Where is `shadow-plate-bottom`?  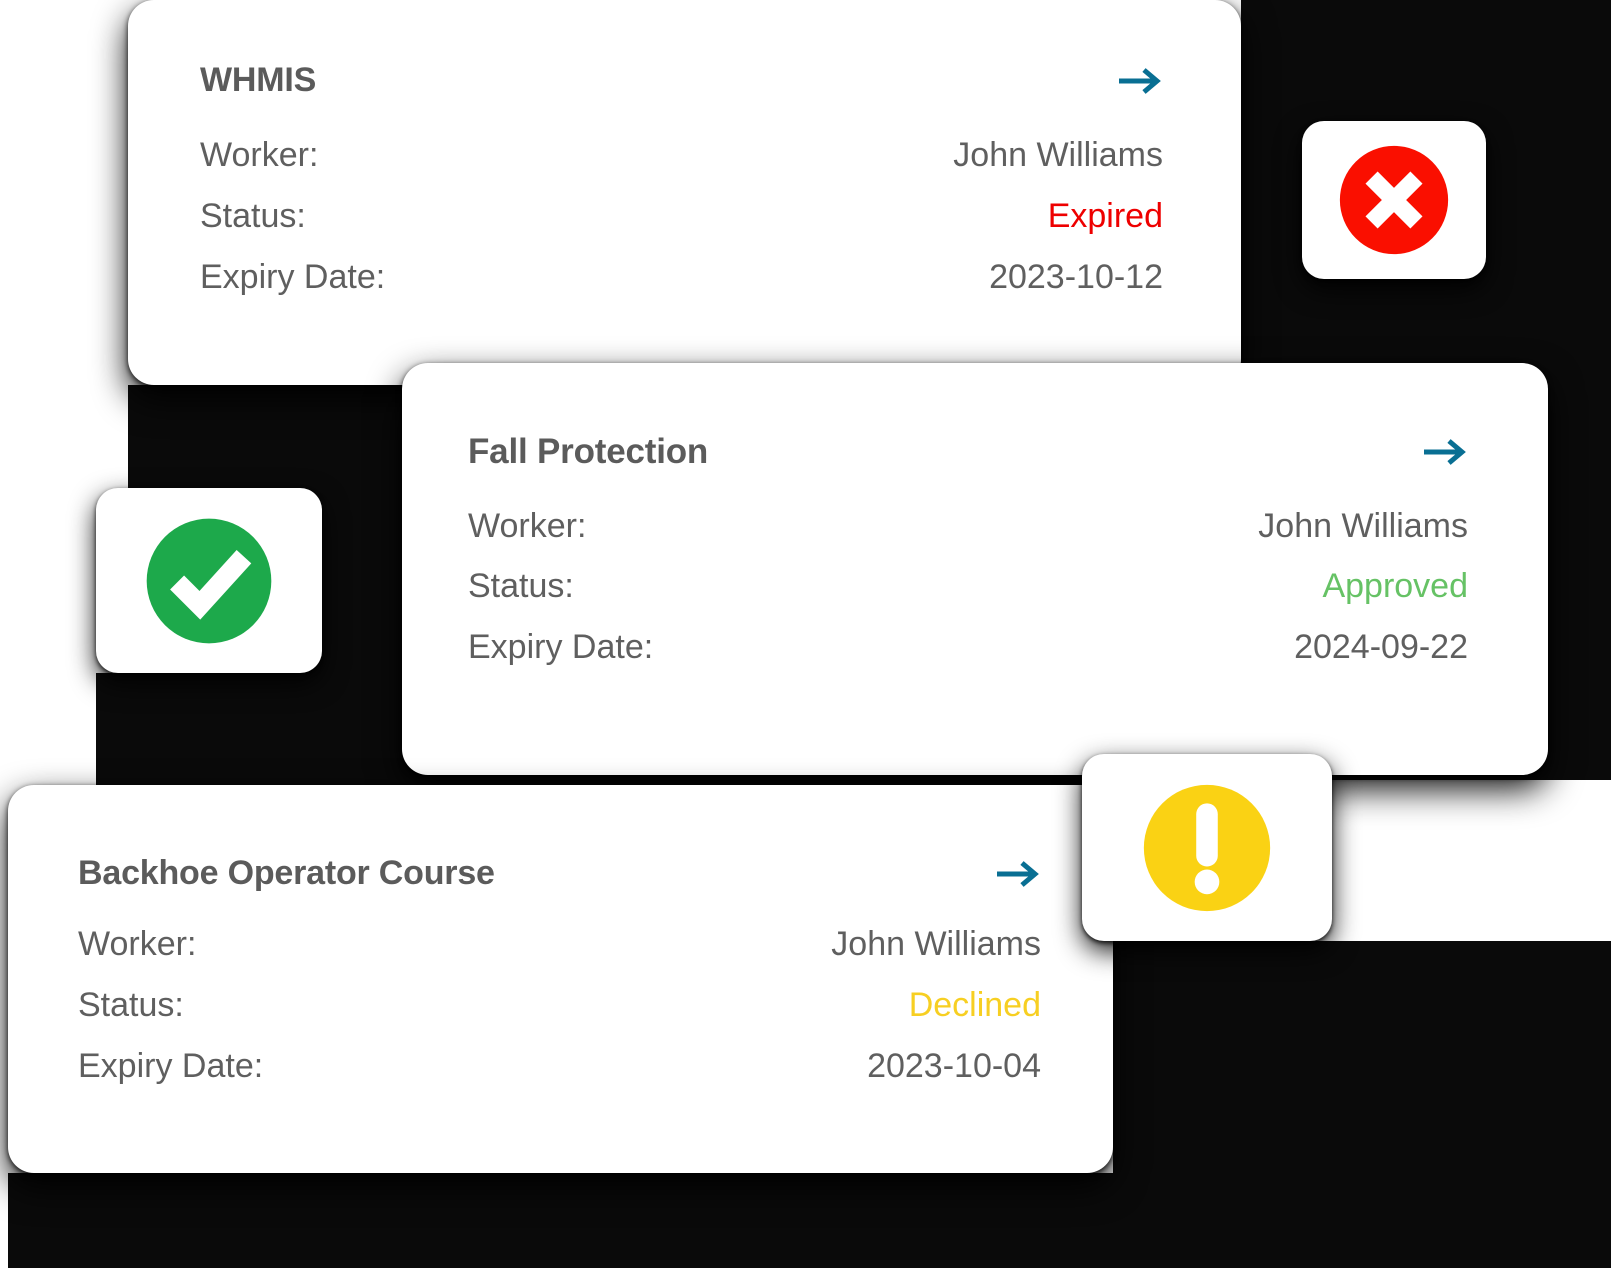
shadow-plate-bottom is located at coordinates (560, 1220).